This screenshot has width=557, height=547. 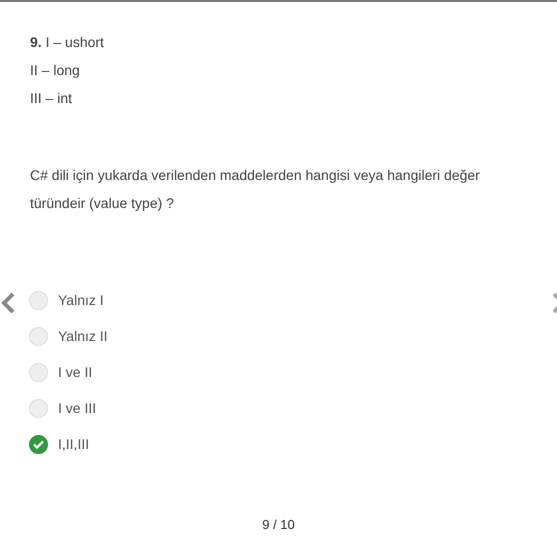 I want to click on chevron-right-icon, so click(x=555, y=303).